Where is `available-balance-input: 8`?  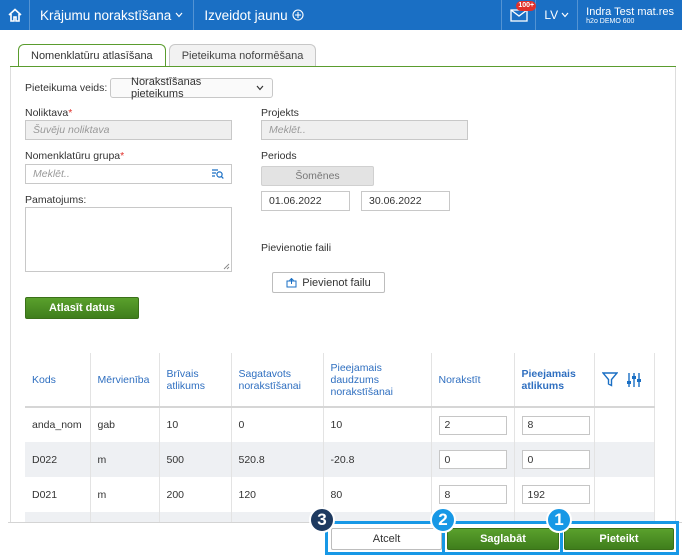
available-balance-input: 8 is located at coordinates (555, 425).